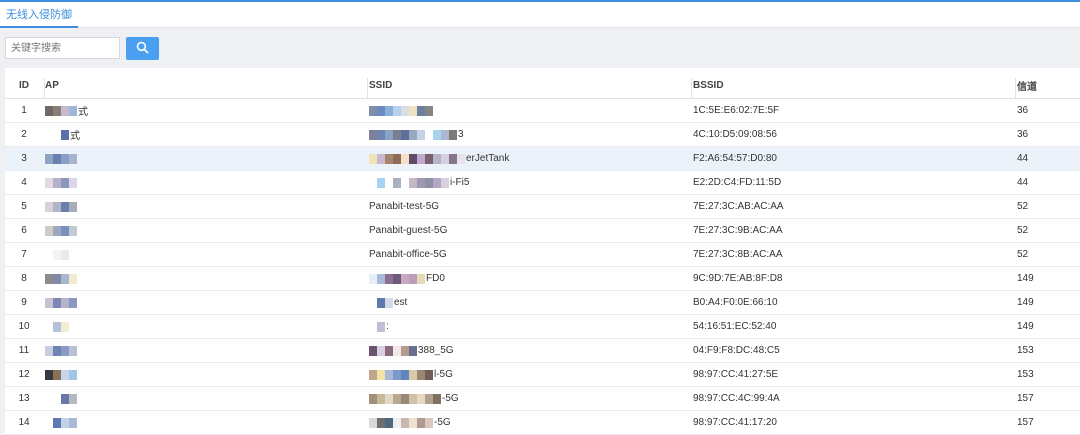 Image resolution: width=1080 pixels, height=435 pixels. Describe the element at coordinates (24, 158) in the screenshot. I see `cell-id: 3` at that location.